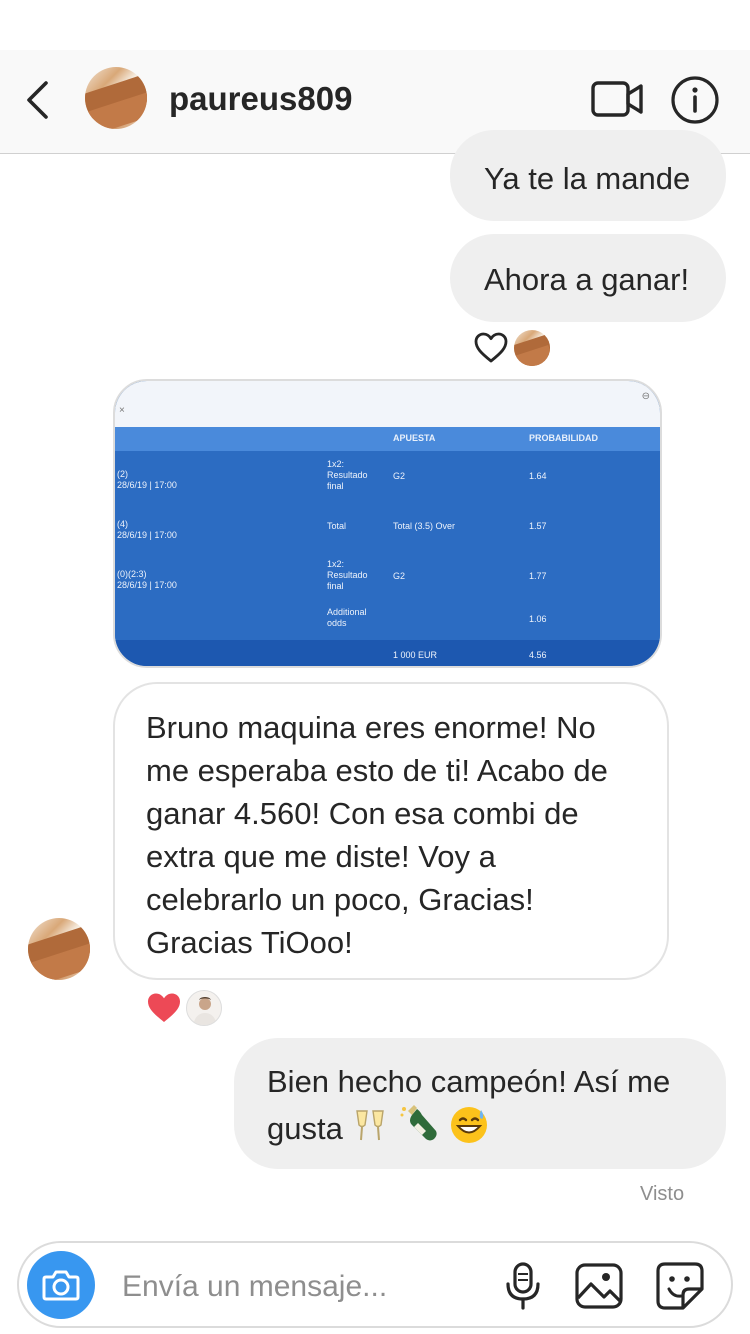  What do you see at coordinates (387, 653) in the screenshot?
I see `bet-table-footer: 1 000 EUR 4.56` at bounding box center [387, 653].